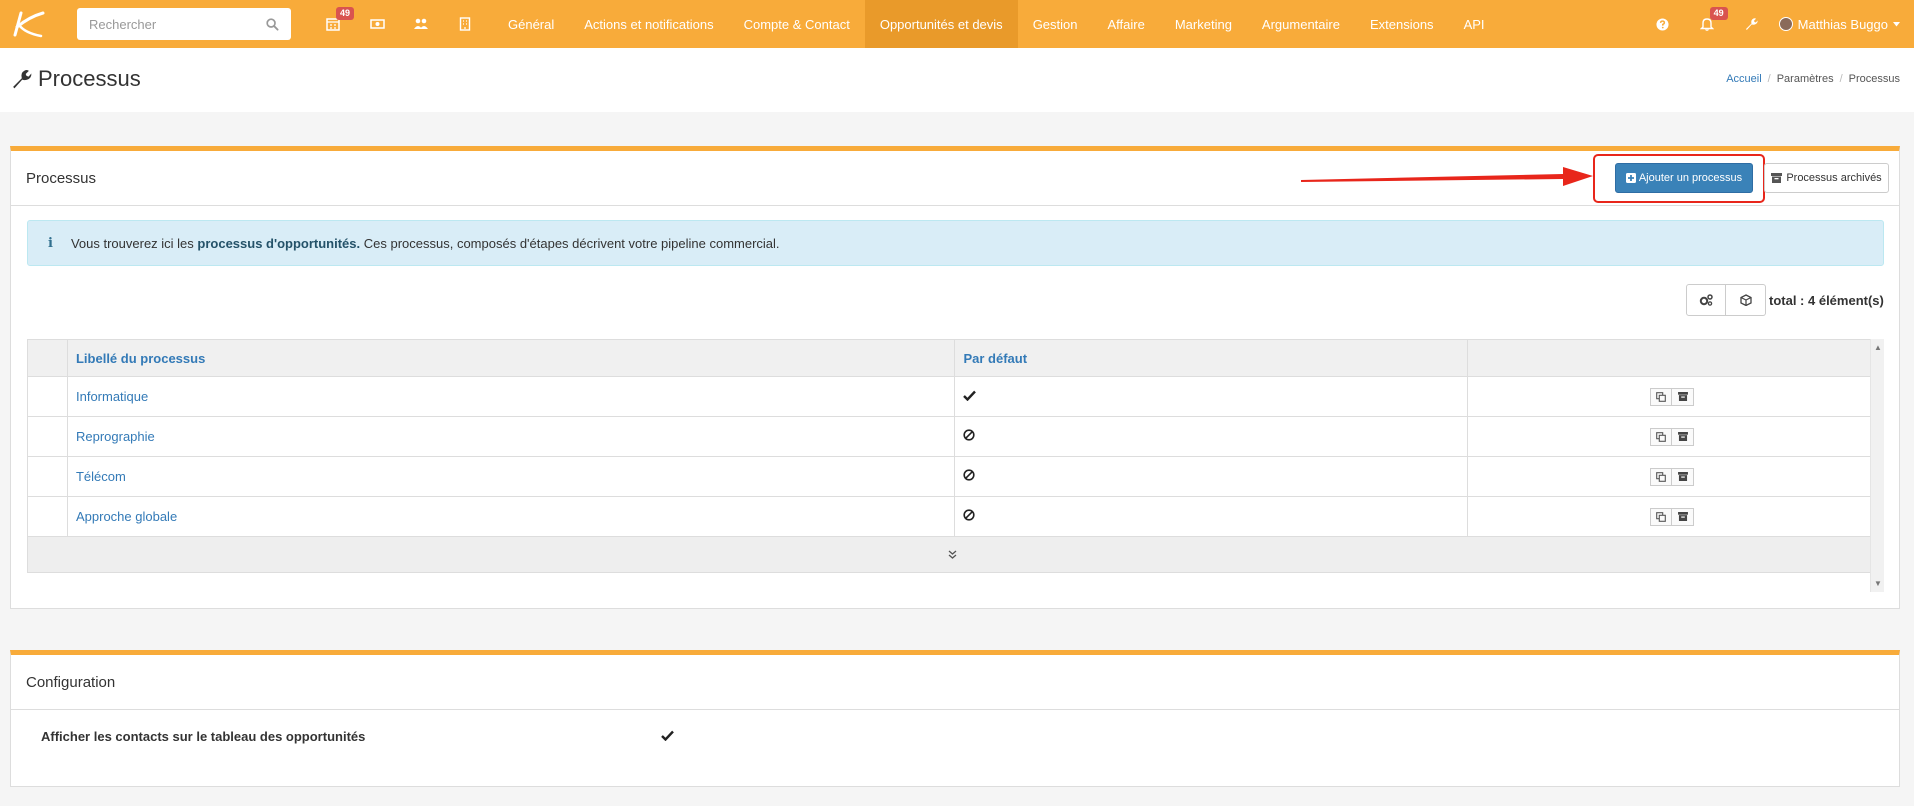 This screenshot has height=806, width=1914. Describe the element at coordinates (1402, 24) in the screenshot. I see `menu-extensions: Extensions` at that location.